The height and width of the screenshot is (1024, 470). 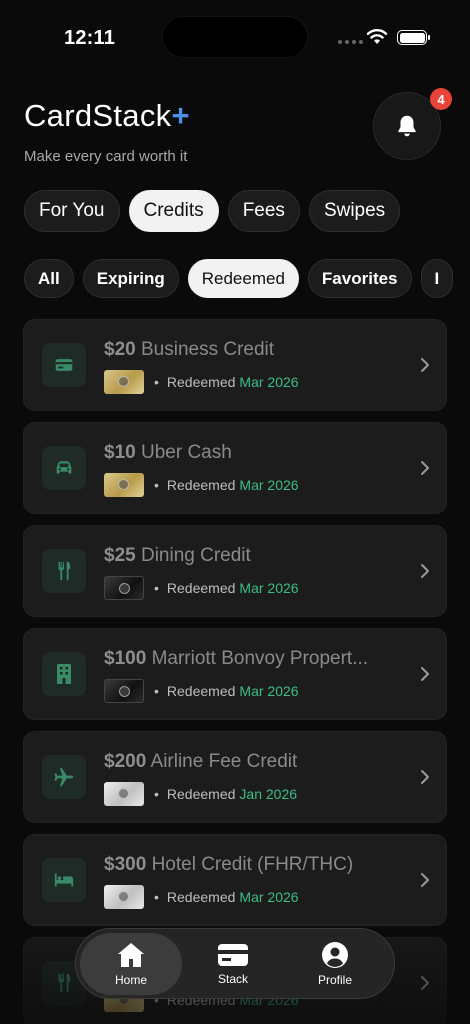 What do you see at coordinates (131, 954) in the screenshot?
I see `home-icon` at bounding box center [131, 954].